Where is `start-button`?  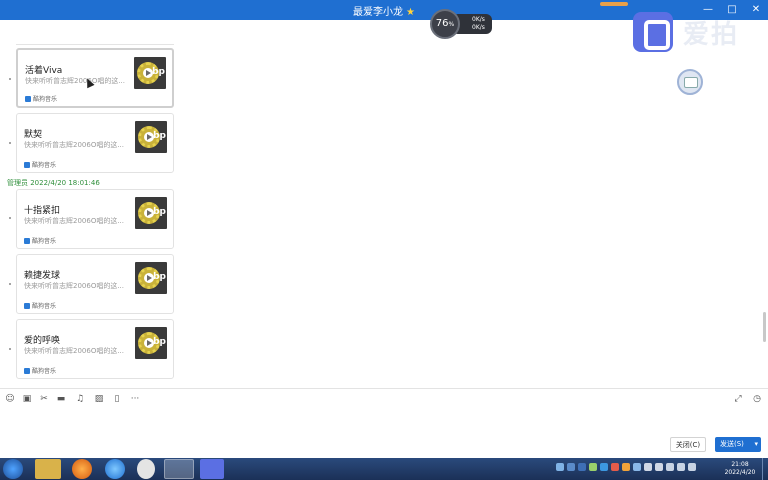 start-button is located at coordinates (13, 469).